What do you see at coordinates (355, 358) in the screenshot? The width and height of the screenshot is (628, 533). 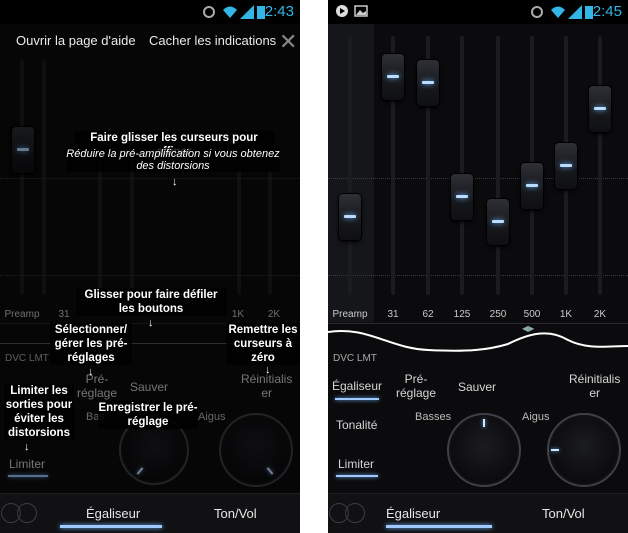 I see `dvc-label: DVC LMT` at bounding box center [355, 358].